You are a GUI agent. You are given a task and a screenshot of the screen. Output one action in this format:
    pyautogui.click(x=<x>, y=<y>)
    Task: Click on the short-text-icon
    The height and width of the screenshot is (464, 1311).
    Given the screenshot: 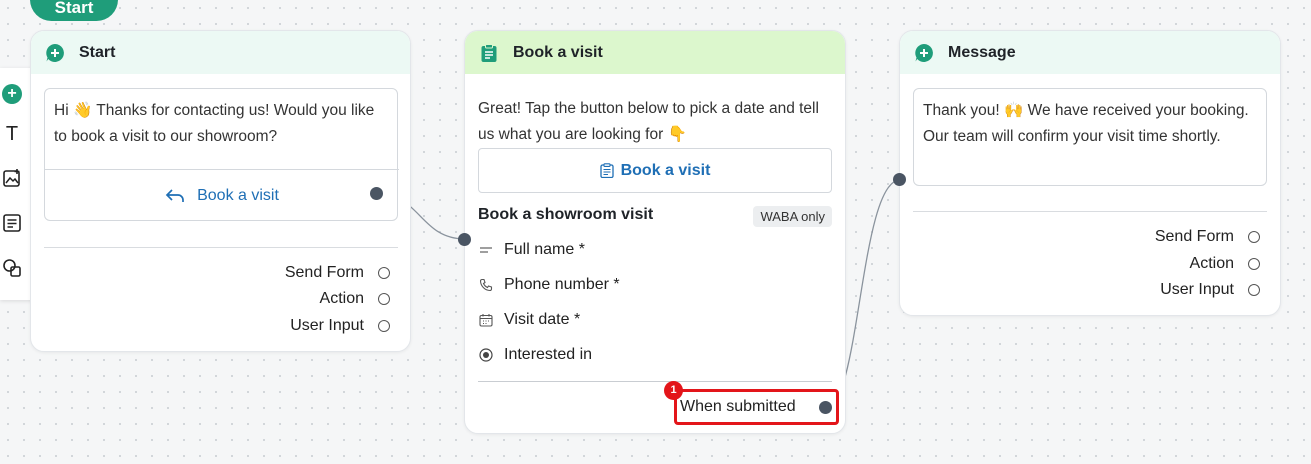 What is the action you would take?
    pyautogui.click(x=486, y=250)
    